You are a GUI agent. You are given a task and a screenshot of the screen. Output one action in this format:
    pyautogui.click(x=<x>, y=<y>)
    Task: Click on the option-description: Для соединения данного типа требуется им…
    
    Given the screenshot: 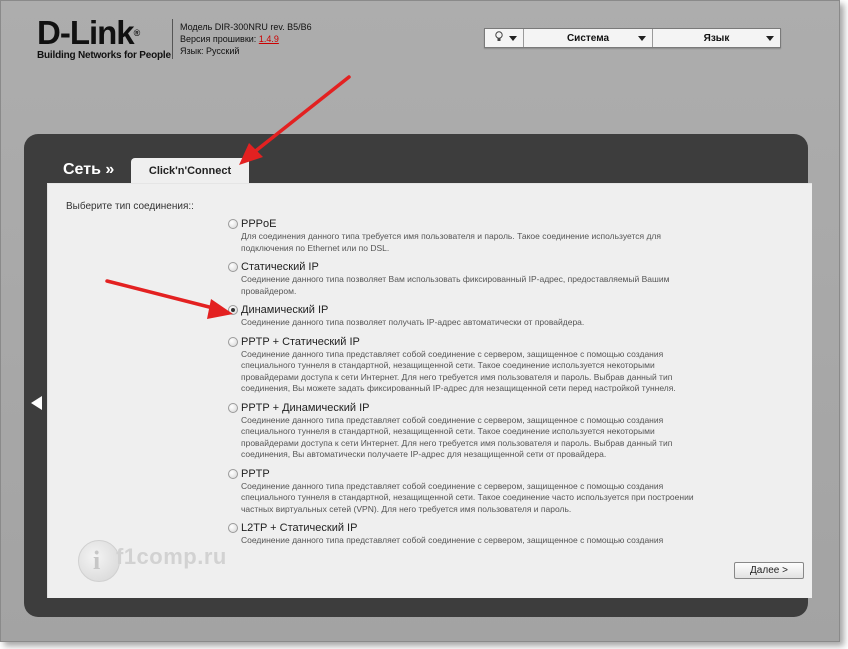 What is the action you would take?
    pyautogui.click(x=451, y=242)
    